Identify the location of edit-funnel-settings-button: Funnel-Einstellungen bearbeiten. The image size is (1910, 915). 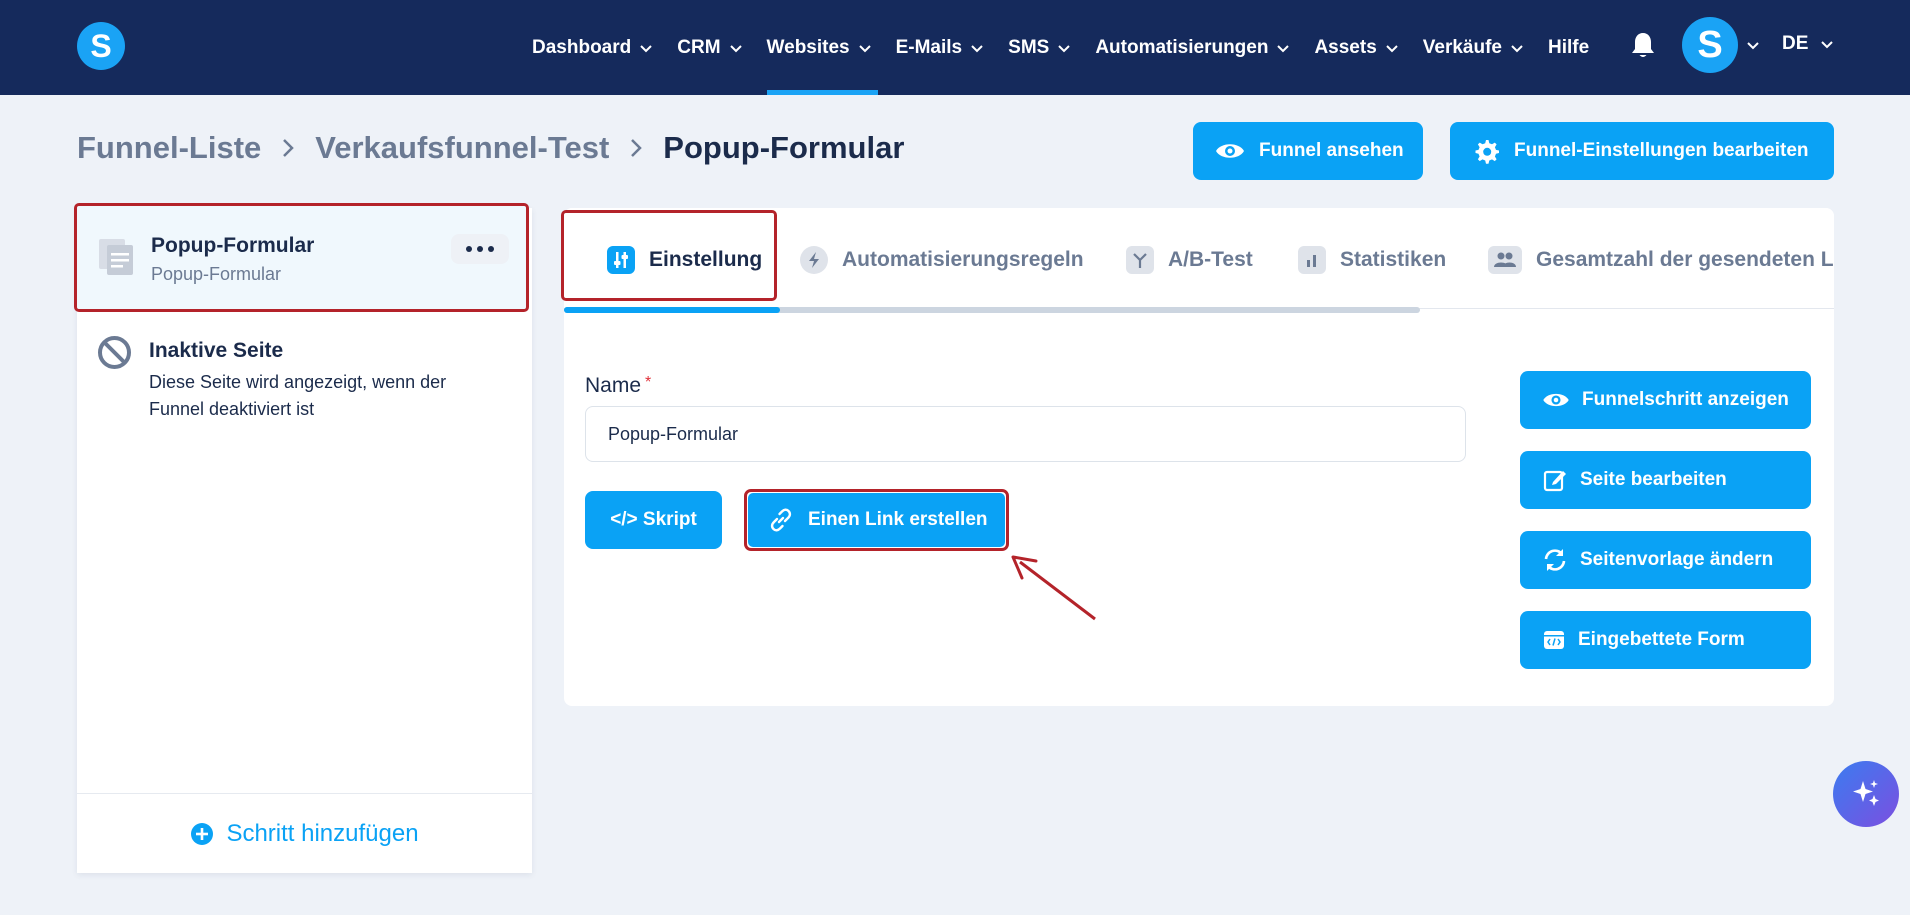
(1642, 151).